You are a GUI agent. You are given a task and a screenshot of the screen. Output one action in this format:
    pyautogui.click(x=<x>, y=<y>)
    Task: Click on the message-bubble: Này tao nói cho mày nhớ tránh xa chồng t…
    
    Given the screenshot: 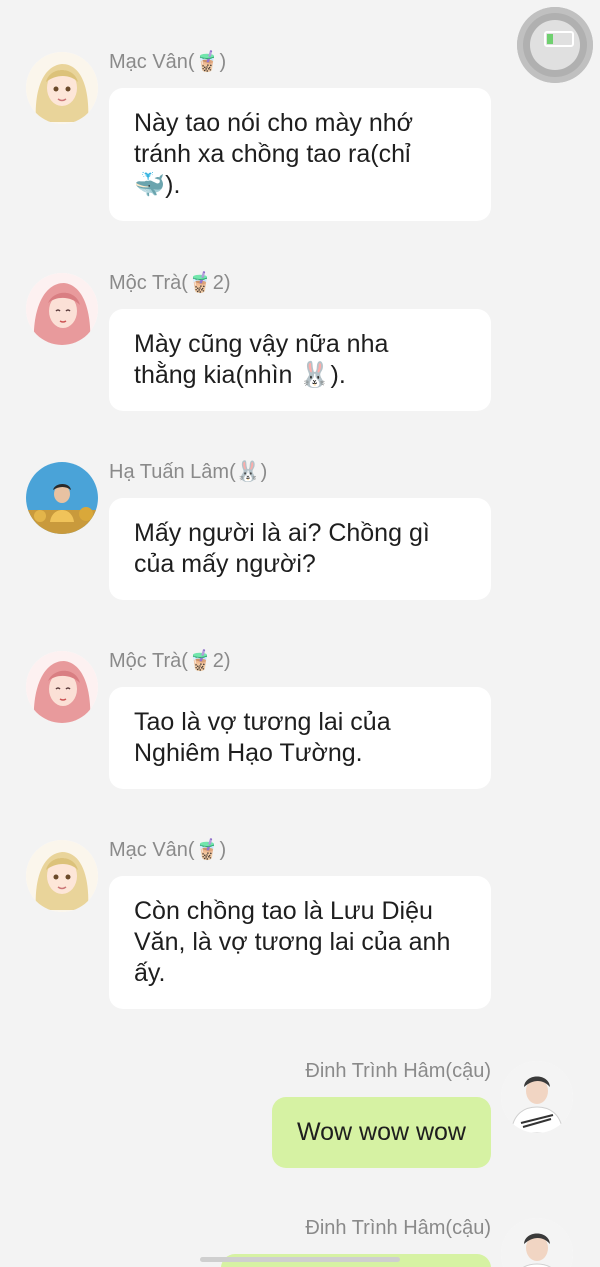 What is the action you would take?
    pyautogui.click(x=300, y=154)
    